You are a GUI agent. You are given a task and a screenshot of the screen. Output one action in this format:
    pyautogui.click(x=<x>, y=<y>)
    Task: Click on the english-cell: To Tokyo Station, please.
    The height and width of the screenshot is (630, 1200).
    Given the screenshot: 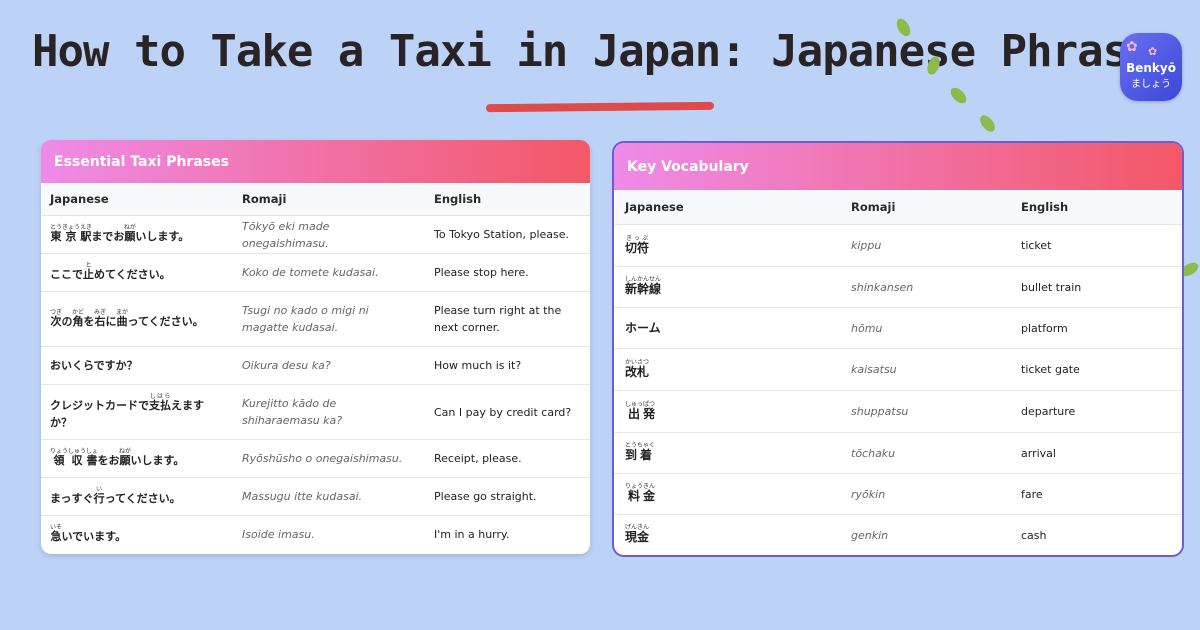 What is the action you would take?
    pyautogui.click(x=507, y=234)
    